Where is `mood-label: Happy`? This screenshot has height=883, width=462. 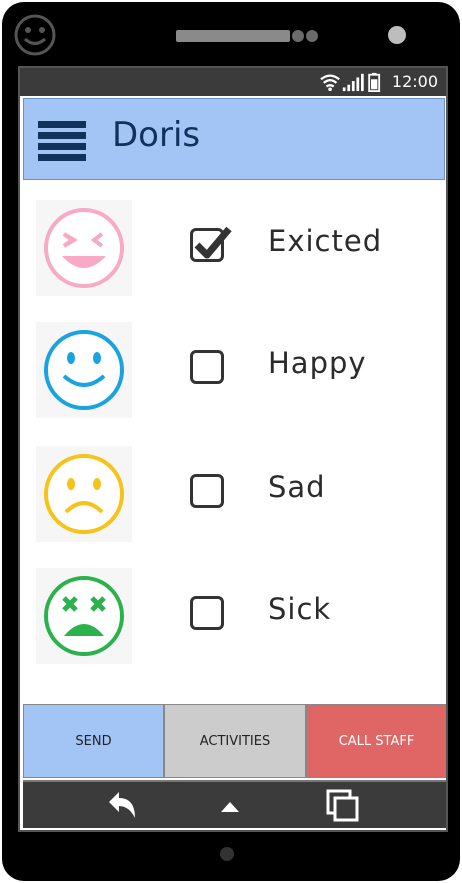
mood-label: Happy is located at coordinates (317, 363).